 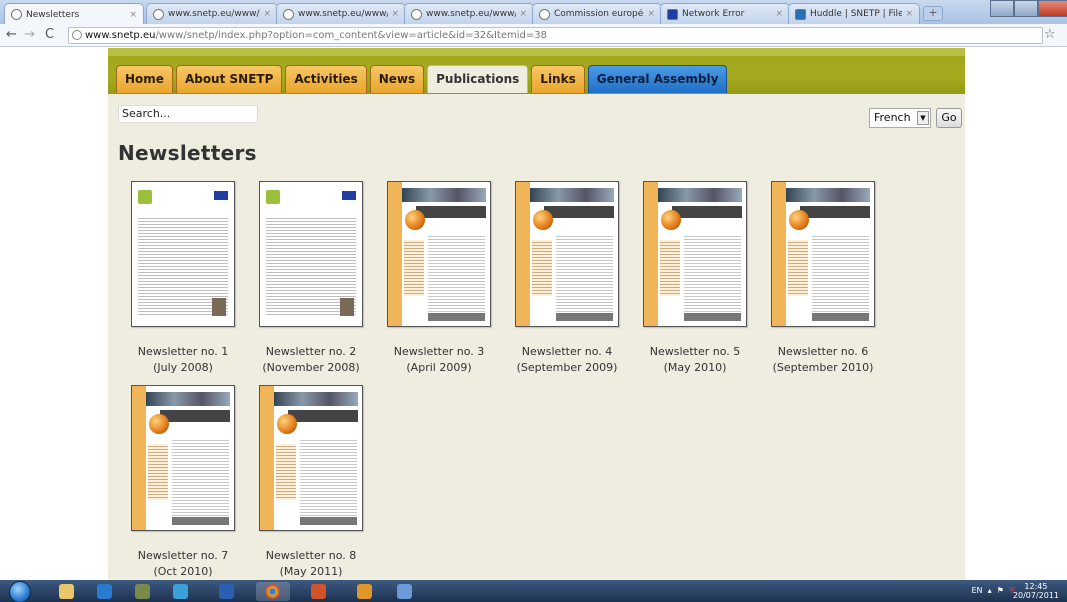 I want to click on newsletter-date: (November 2008), so click(x=311, y=367).